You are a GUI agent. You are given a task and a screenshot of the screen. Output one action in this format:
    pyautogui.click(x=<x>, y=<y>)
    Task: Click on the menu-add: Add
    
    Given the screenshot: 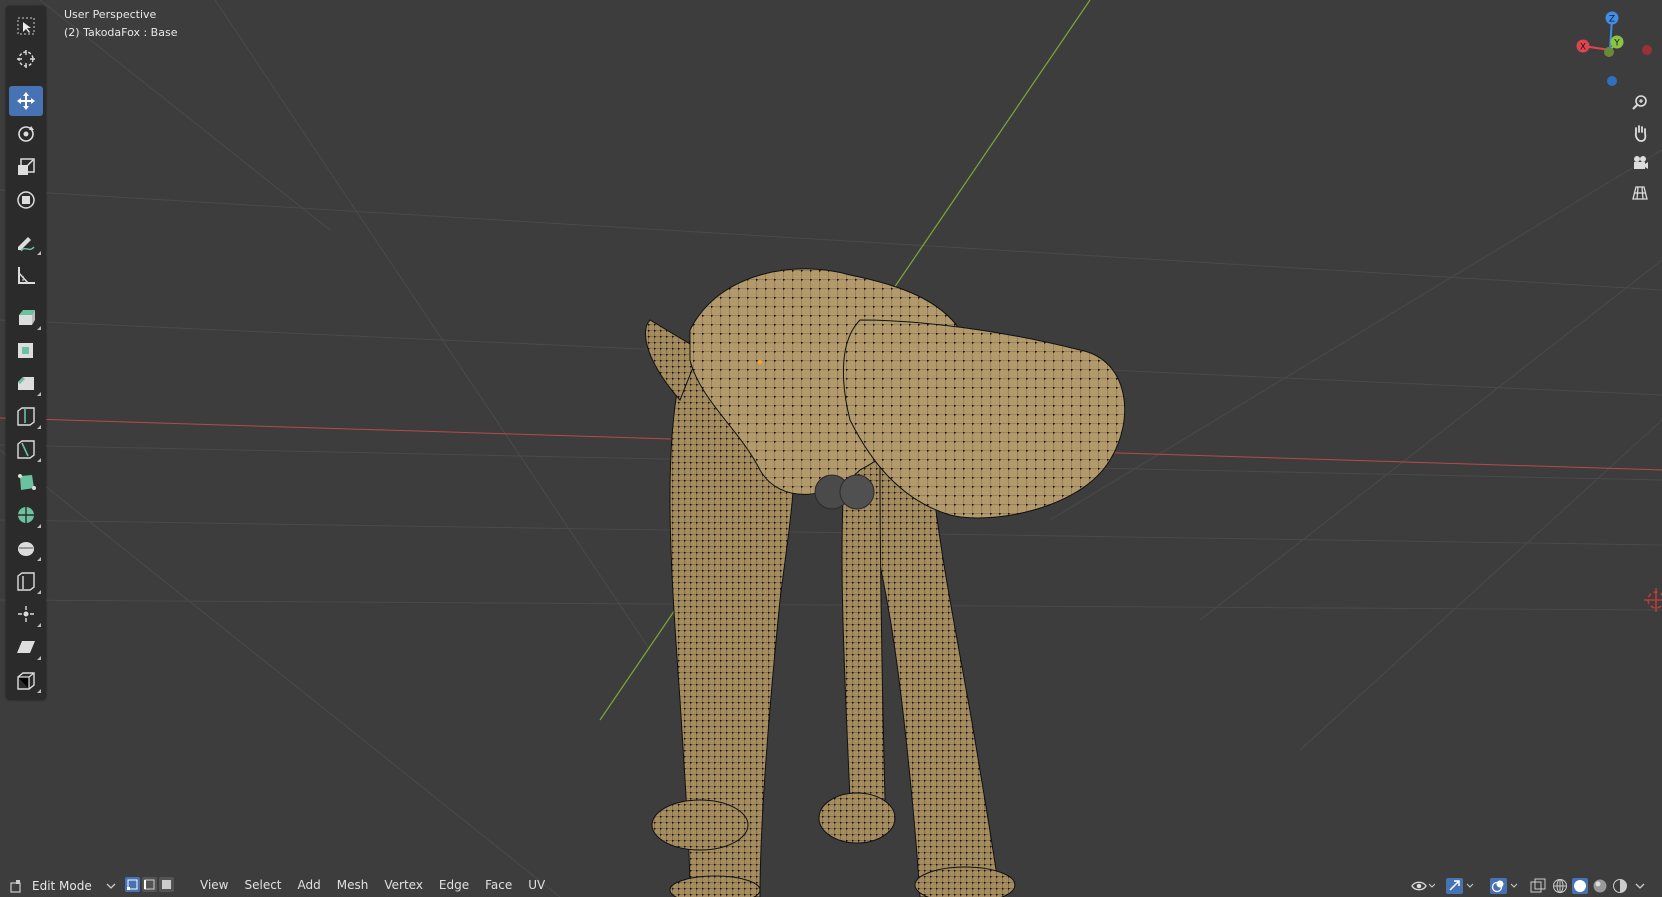 What is the action you would take?
    pyautogui.click(x=309, y=885)
    